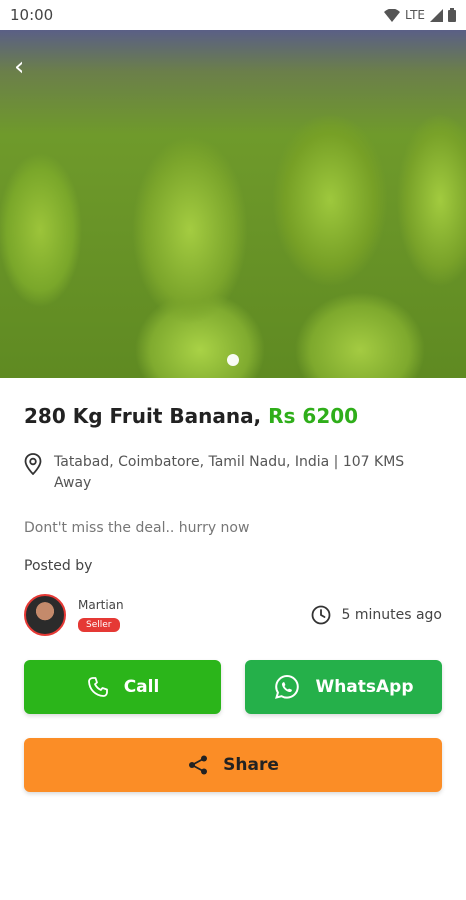 This screenshot has width=466, height=900. I want to click on avatar, so click(45, 615).